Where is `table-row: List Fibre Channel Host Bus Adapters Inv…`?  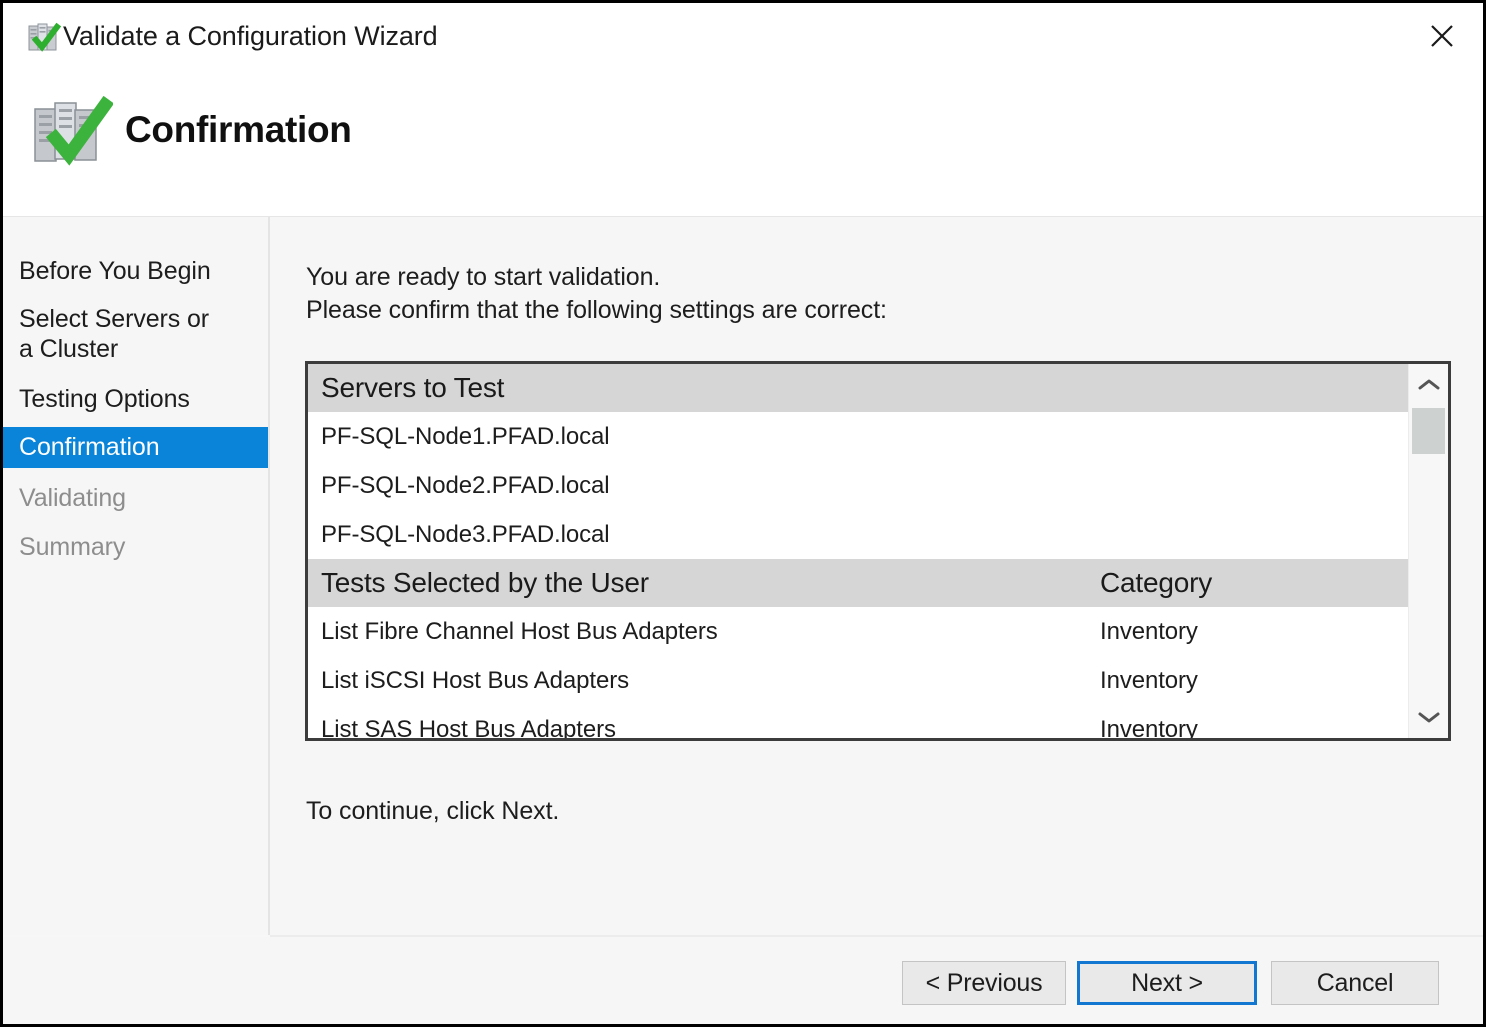 table-row: List Fibre Channel Host Bus Adapters Inv… is located at coordinates (858, 631).